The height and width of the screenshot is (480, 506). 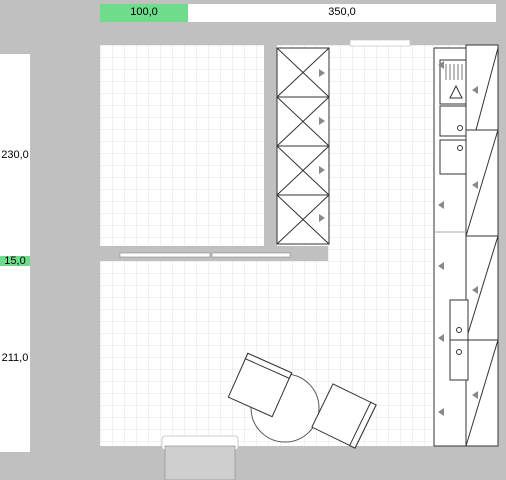 What do you see at coordinates (251, 255) in the screenshot?
I see `sliding-door-right` at bounding box center [251, 255].